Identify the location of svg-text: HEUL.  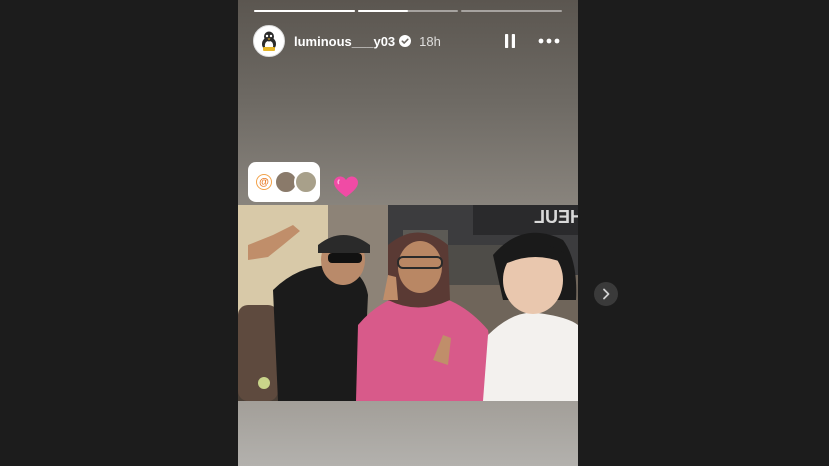
(556, 217).